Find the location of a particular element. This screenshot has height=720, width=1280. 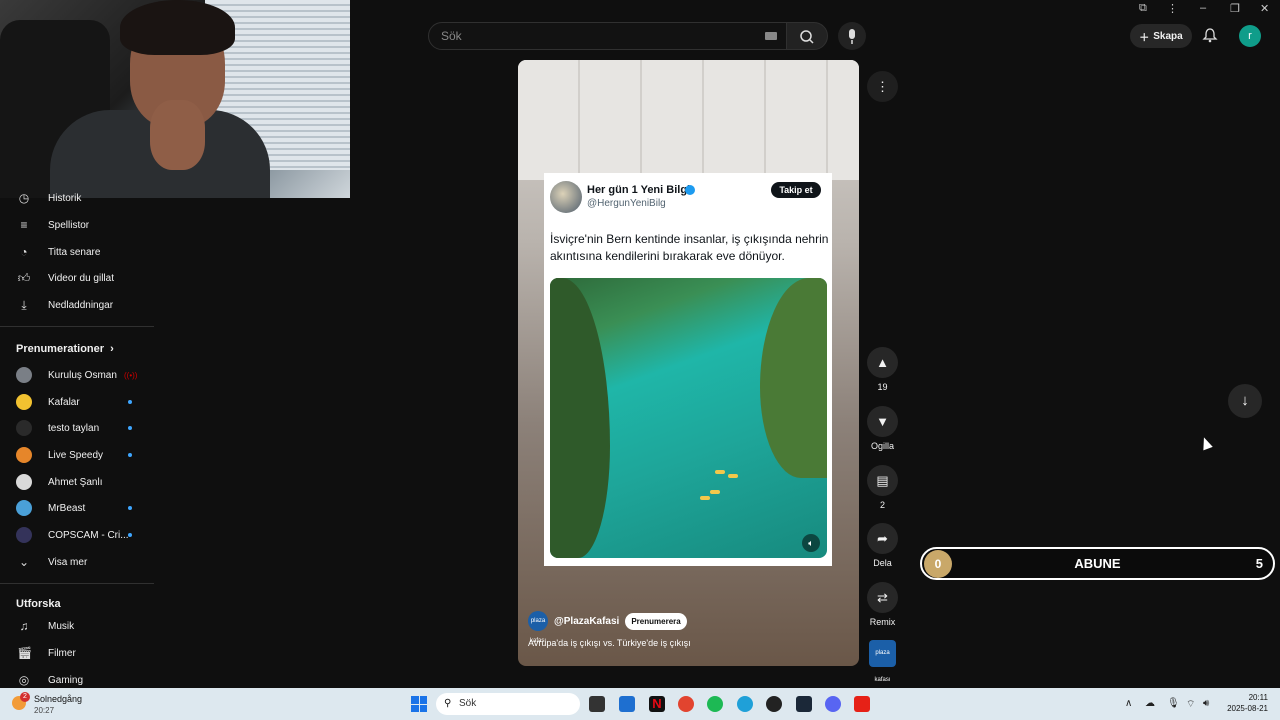

show-more-button: ⌄ Visa mer is located at coordinates (77, 562).